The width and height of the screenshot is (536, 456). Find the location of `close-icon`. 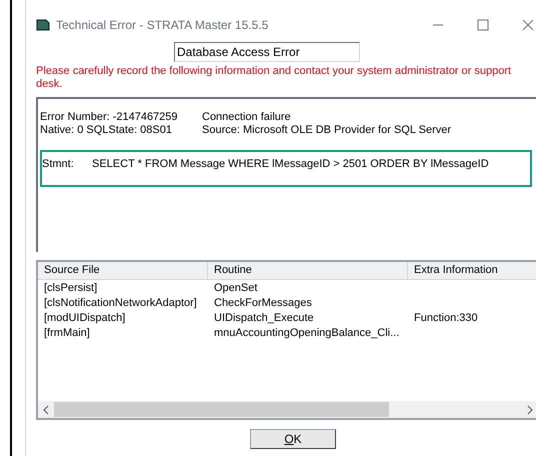

close-icon is located at coordinates (528, 25).